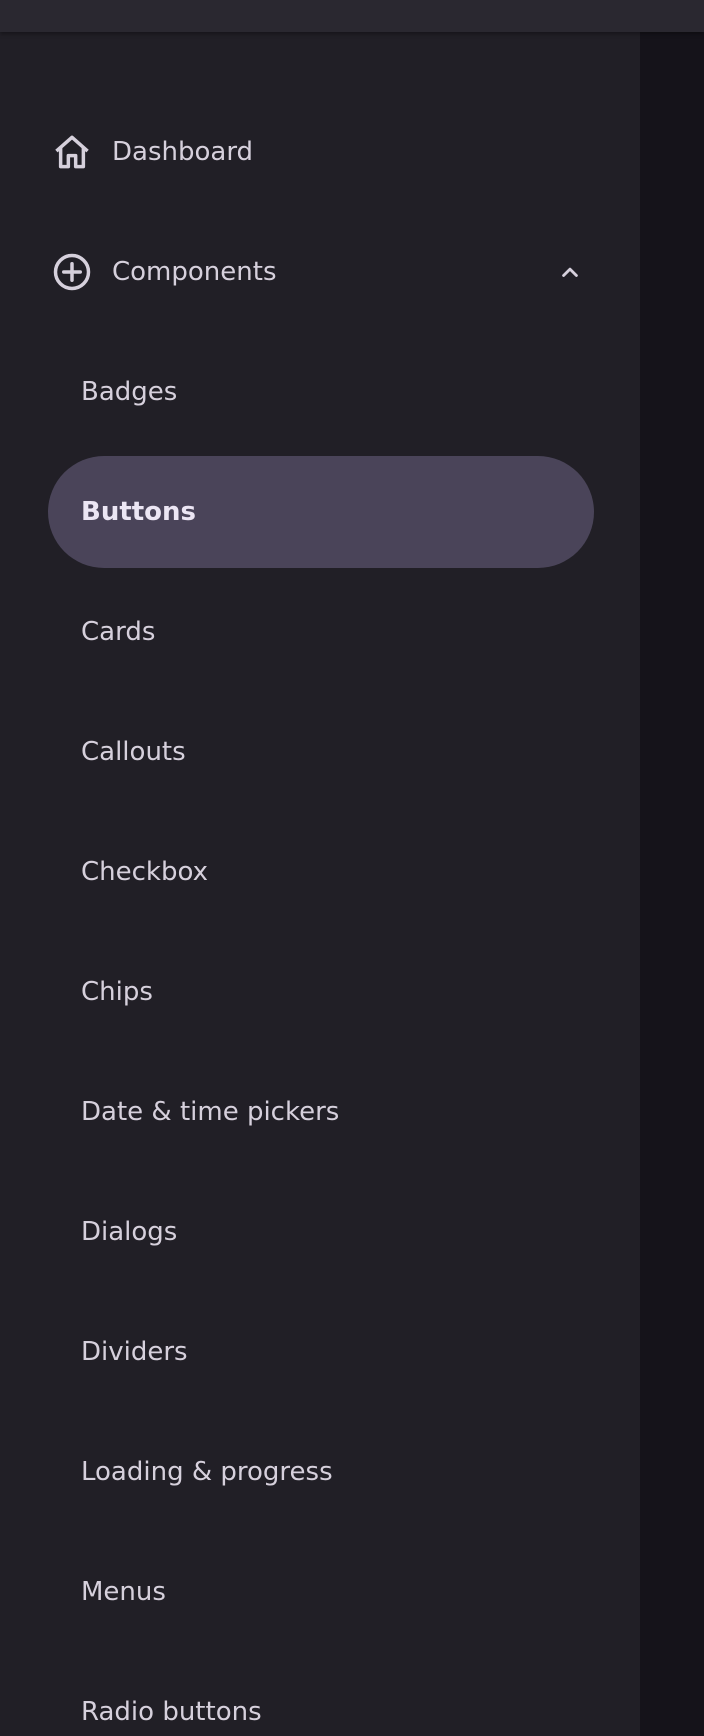 The image size is (704, 1736). I want to click on nav-subitem-menus: Menus, so click(321, 1592).